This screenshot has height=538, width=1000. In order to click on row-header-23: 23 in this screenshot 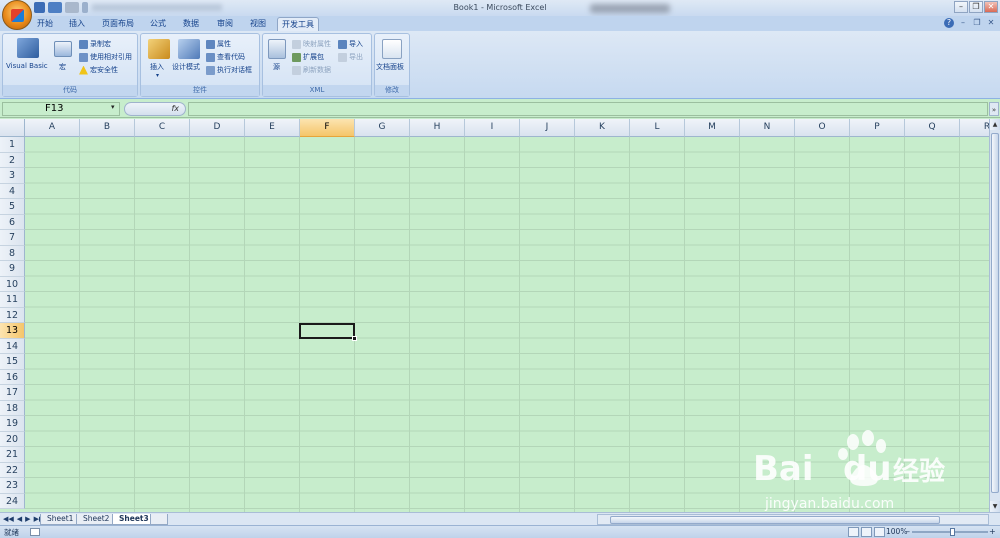, I will do `click(12, 486)`.